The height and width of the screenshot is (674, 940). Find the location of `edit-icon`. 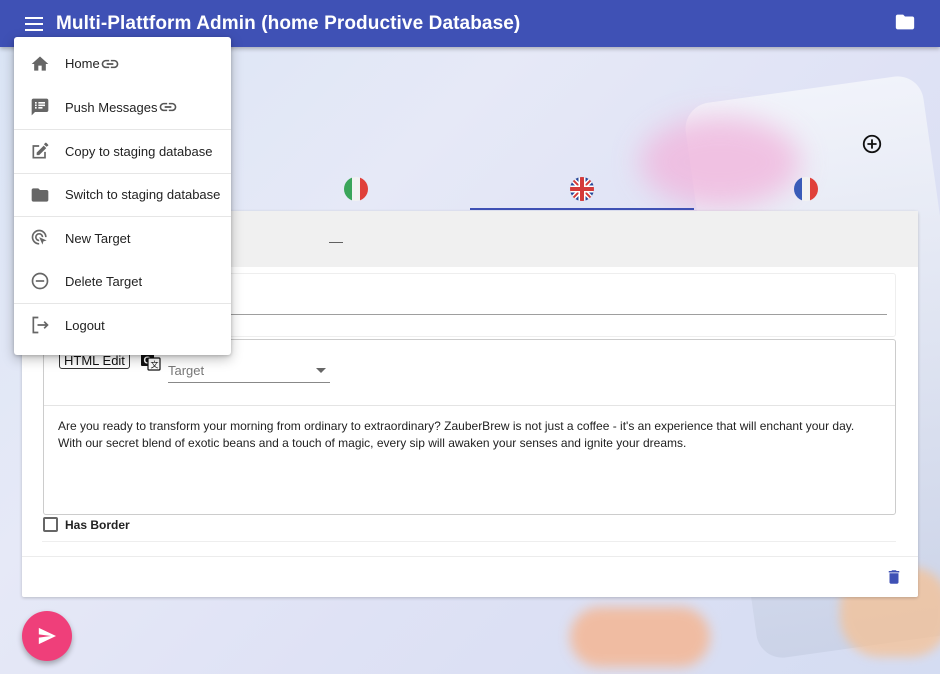

edit-icon is located at coordinates (40, 151).